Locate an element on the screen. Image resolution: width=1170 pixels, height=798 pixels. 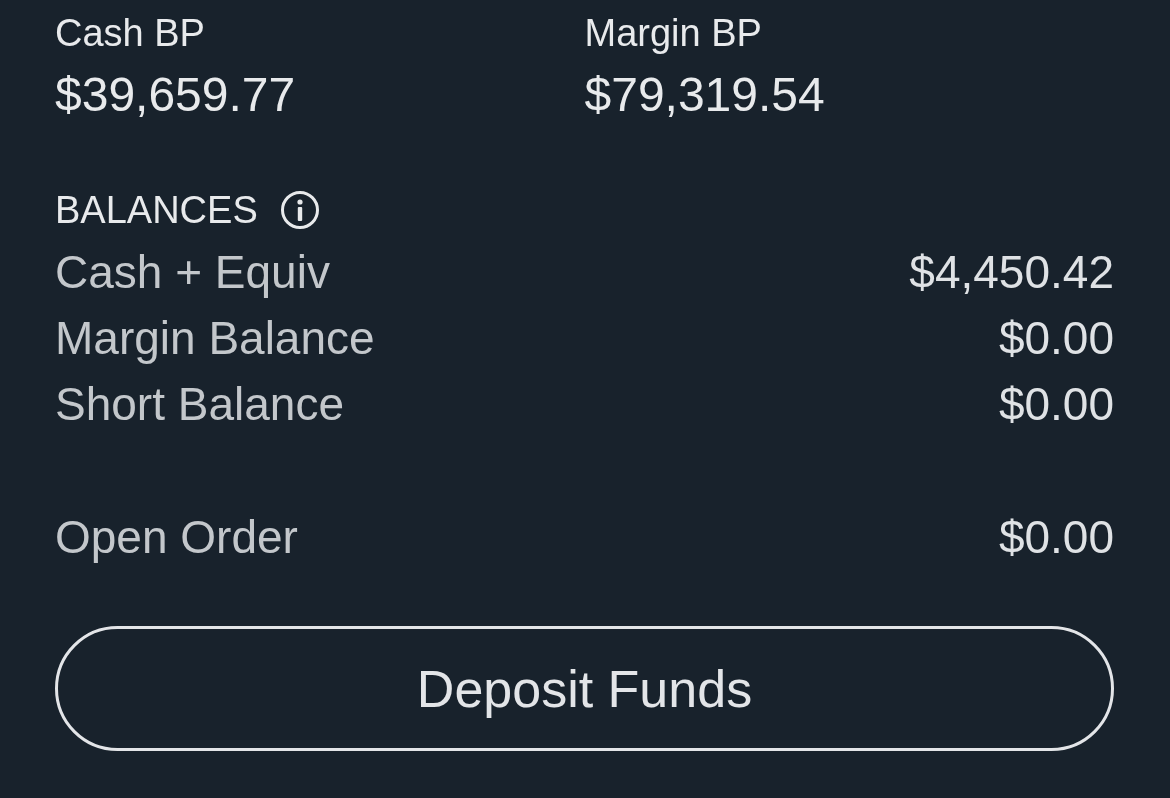
buying-power-amount: $39,659.77 is located at coordinates (176, 95).